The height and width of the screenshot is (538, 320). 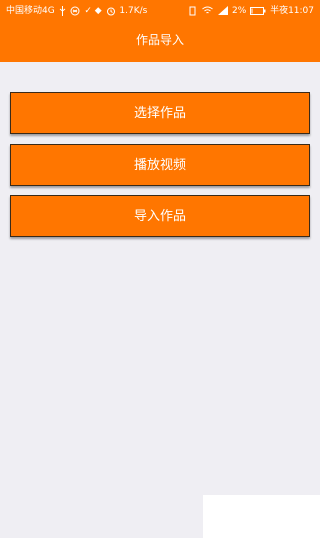 I want to click on battery-percent: 2%, so click(x=239, y=11).